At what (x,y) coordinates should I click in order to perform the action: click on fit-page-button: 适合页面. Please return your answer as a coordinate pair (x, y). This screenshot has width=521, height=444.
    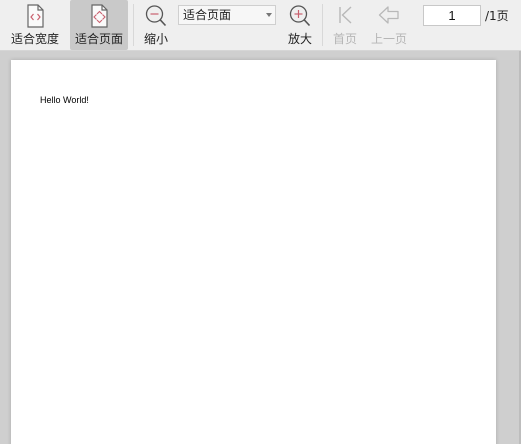
    Looking at the image, I should click on (99, 25).